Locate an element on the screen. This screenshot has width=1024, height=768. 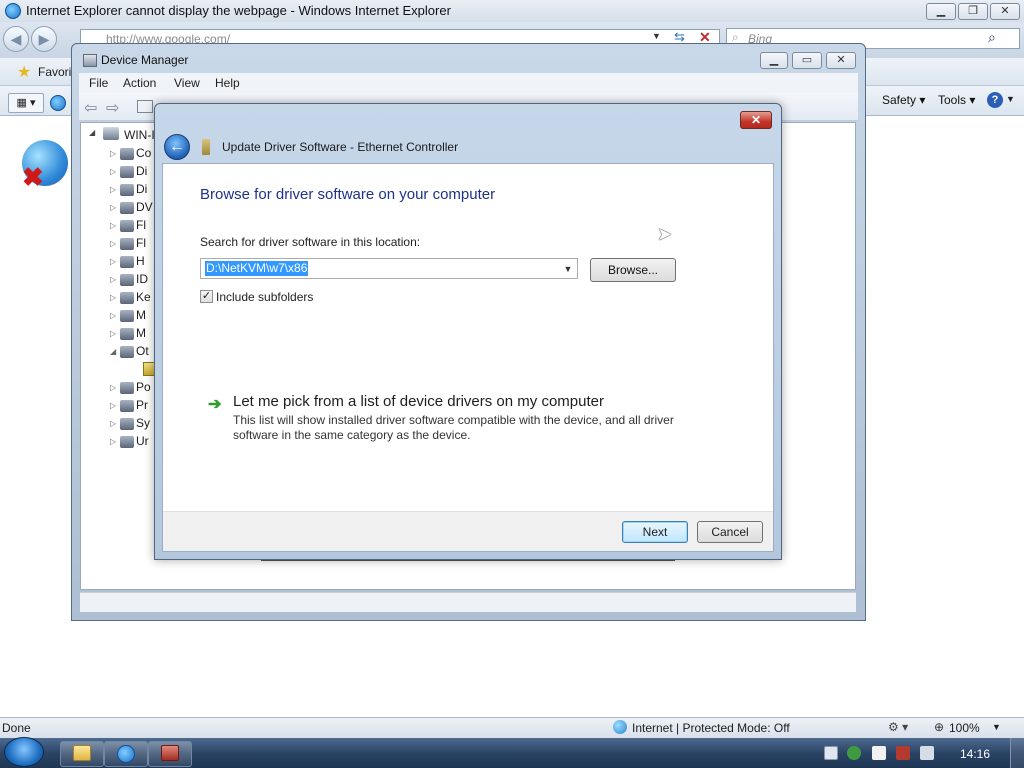
include-subfolders-label: Include subfolders is located at coordinates (264, 297).